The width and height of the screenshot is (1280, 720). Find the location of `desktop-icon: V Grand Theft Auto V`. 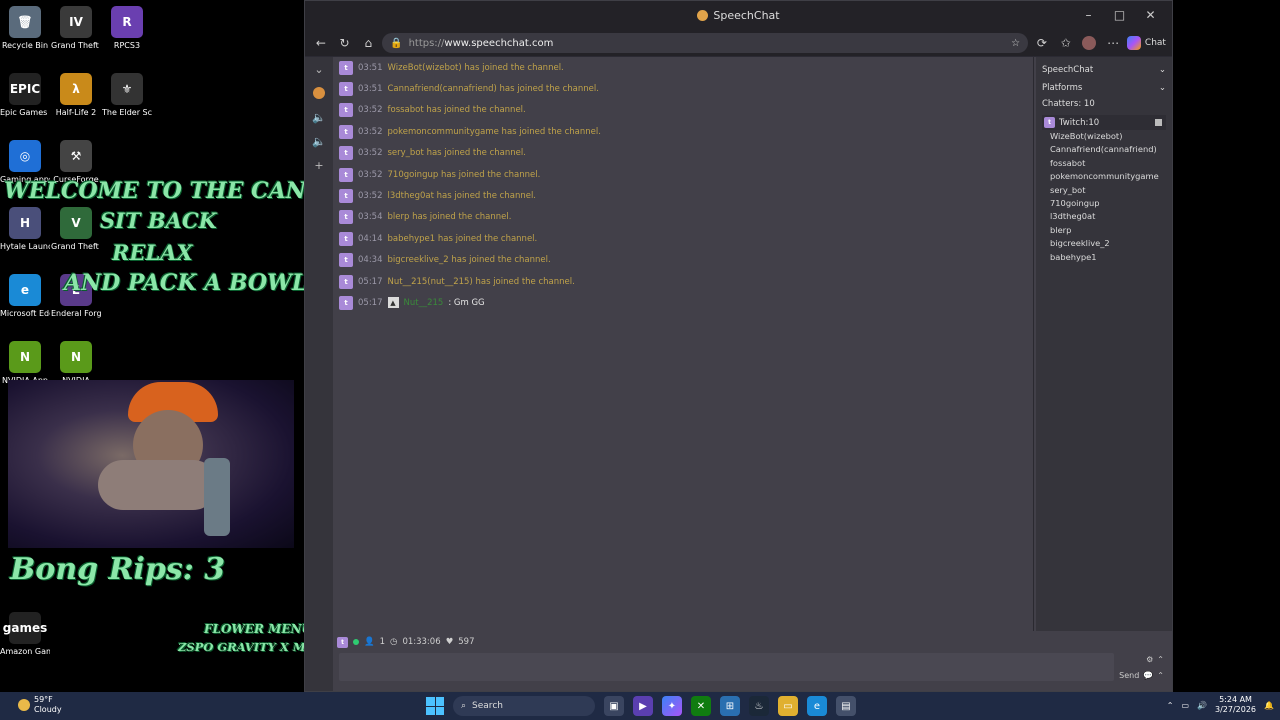

desktop-icon: V Grand Theft Auto V is located at coordinates (76, 229).